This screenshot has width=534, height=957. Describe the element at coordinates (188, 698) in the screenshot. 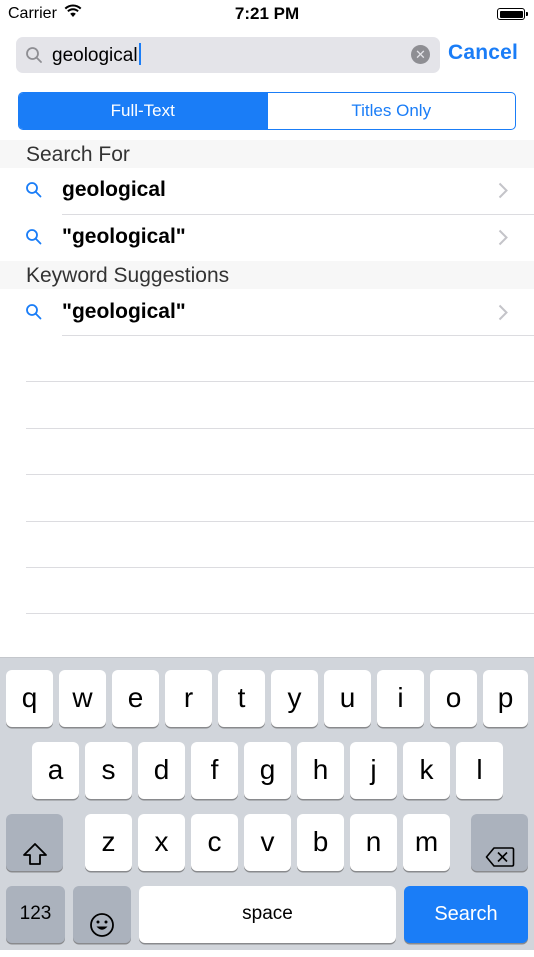

I see `key-r: r` at that location.